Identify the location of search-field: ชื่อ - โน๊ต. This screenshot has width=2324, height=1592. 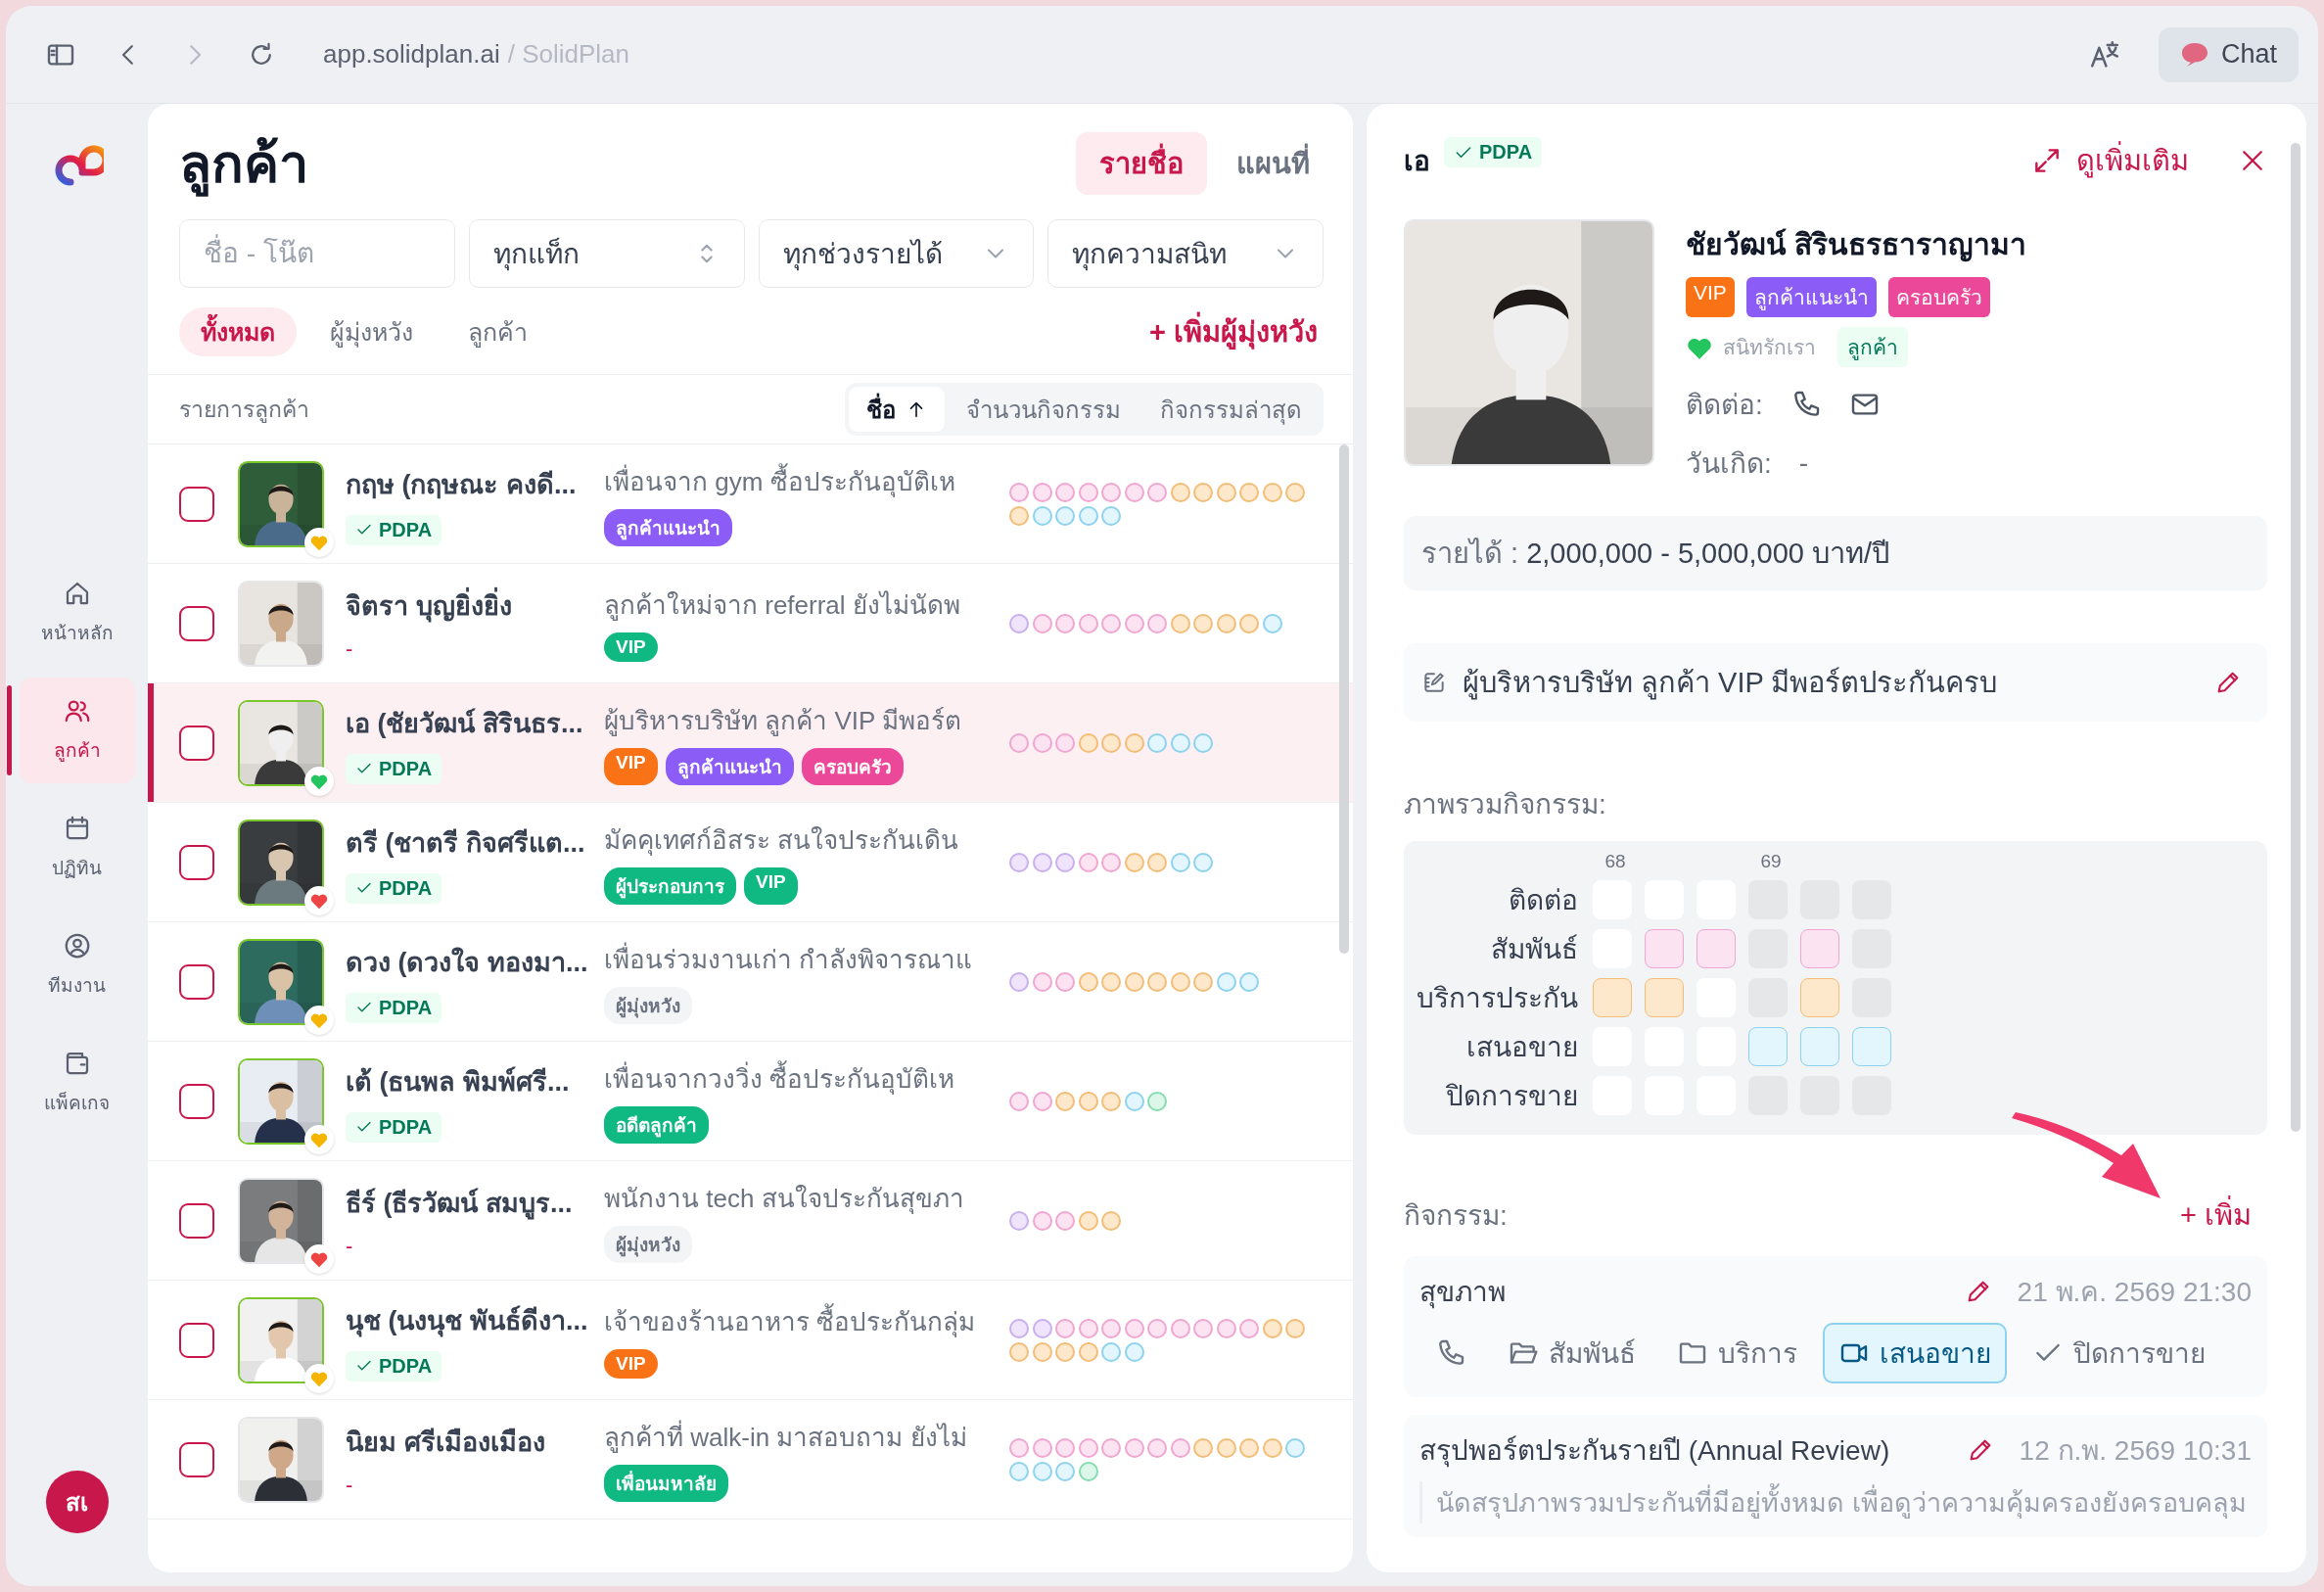
(317, 253).